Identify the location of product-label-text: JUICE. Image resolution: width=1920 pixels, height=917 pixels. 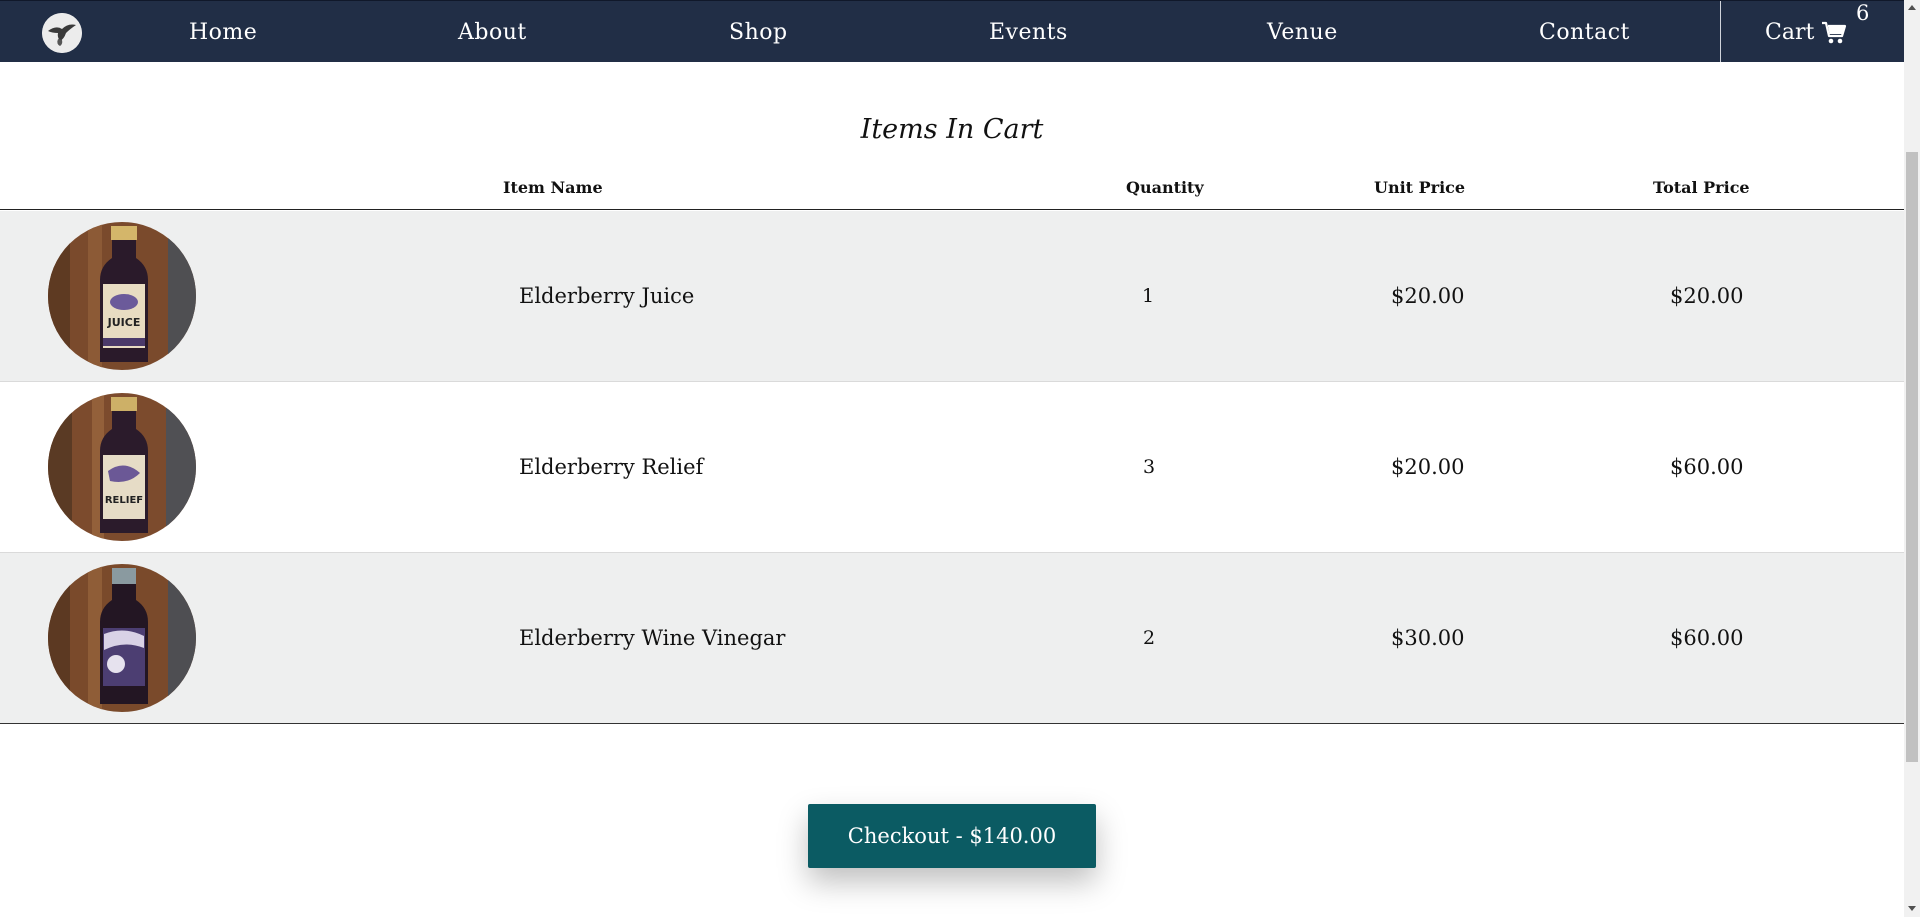
(124, 322).